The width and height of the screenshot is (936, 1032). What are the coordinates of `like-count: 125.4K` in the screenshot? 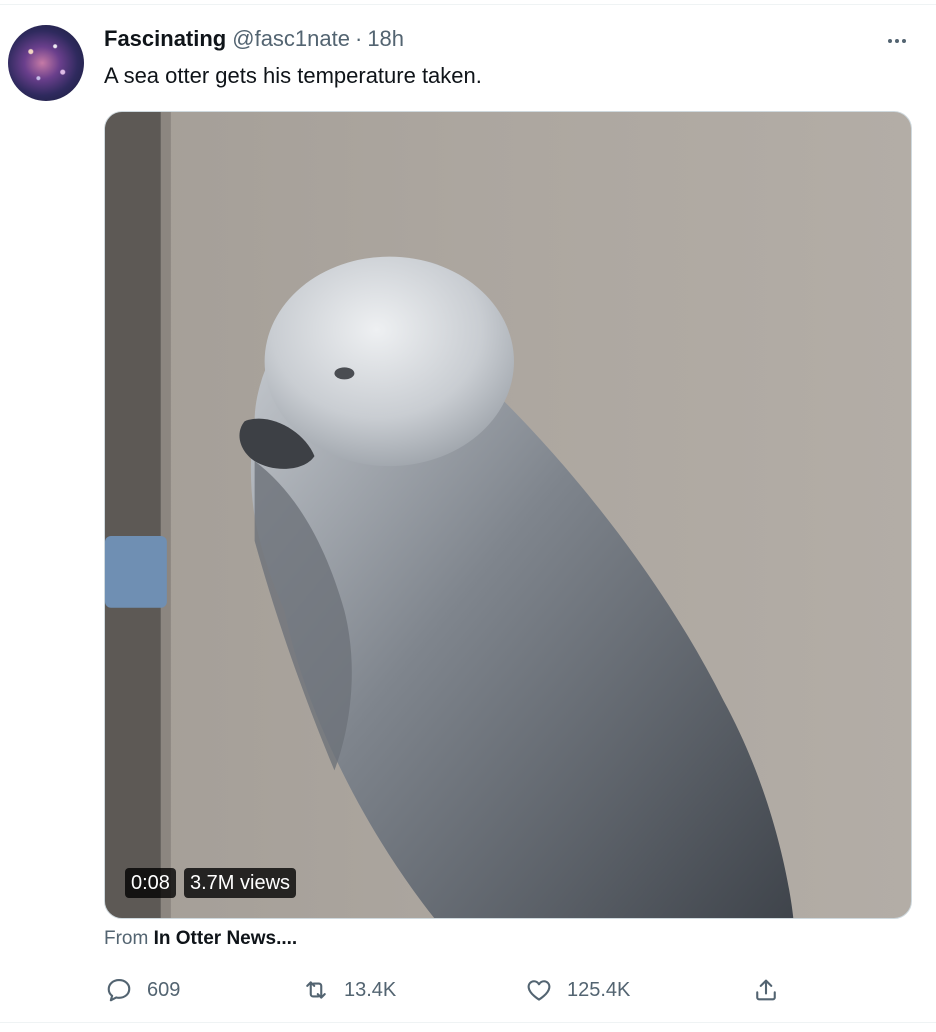 It's located at (599, 989).